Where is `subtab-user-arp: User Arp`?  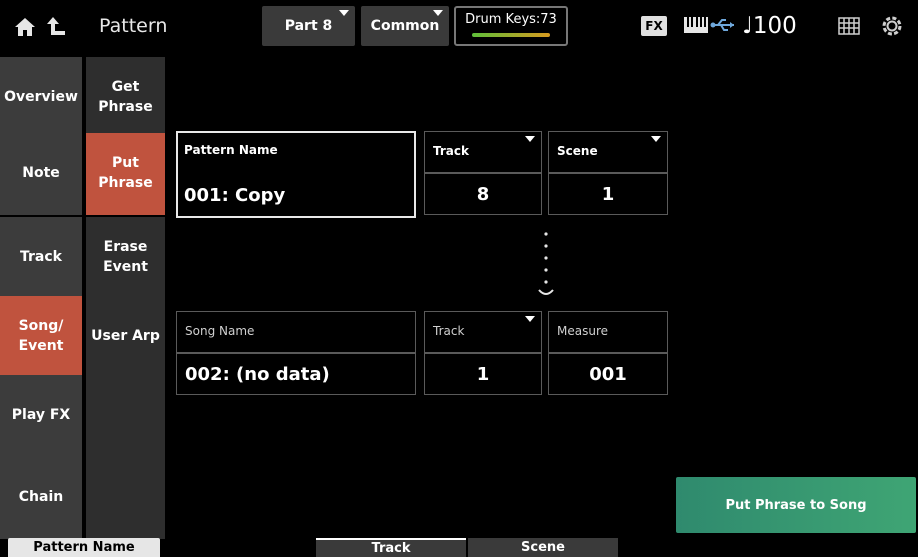 subtab-user-arp: User Arp is located at coordinates (125, 337).